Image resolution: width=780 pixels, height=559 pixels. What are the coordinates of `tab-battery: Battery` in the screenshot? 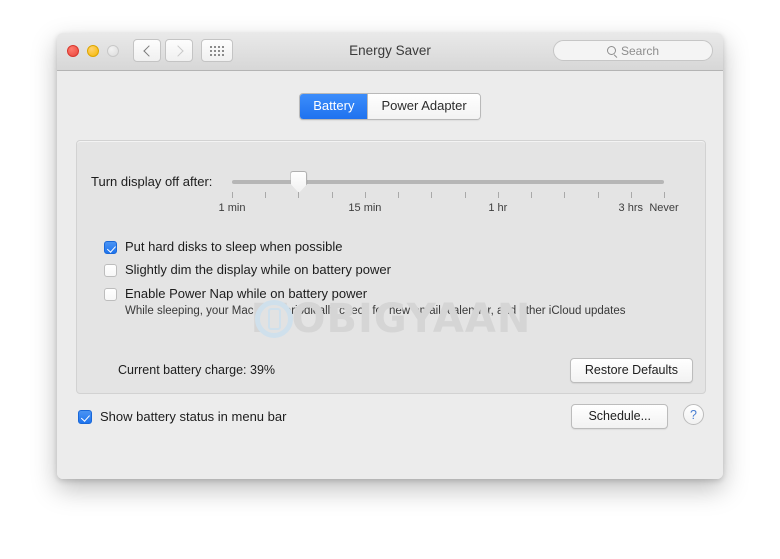 It's located at (334, 106).